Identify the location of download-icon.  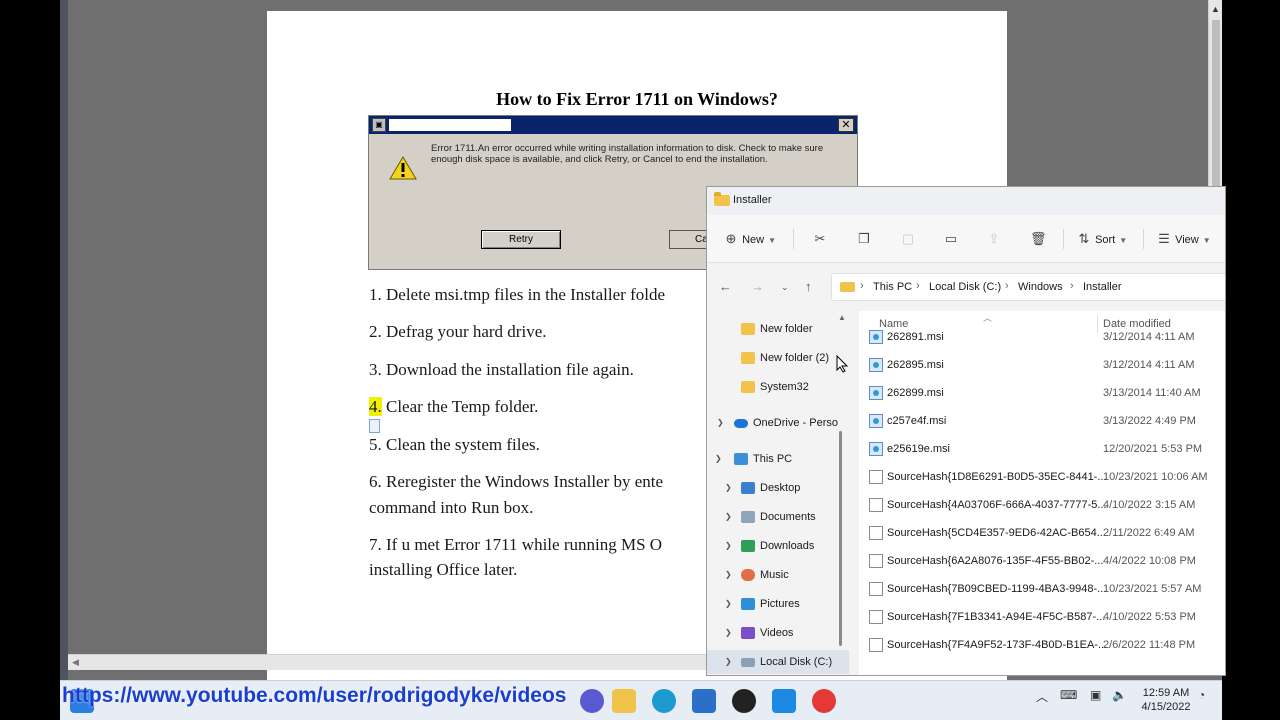
(748, 546).